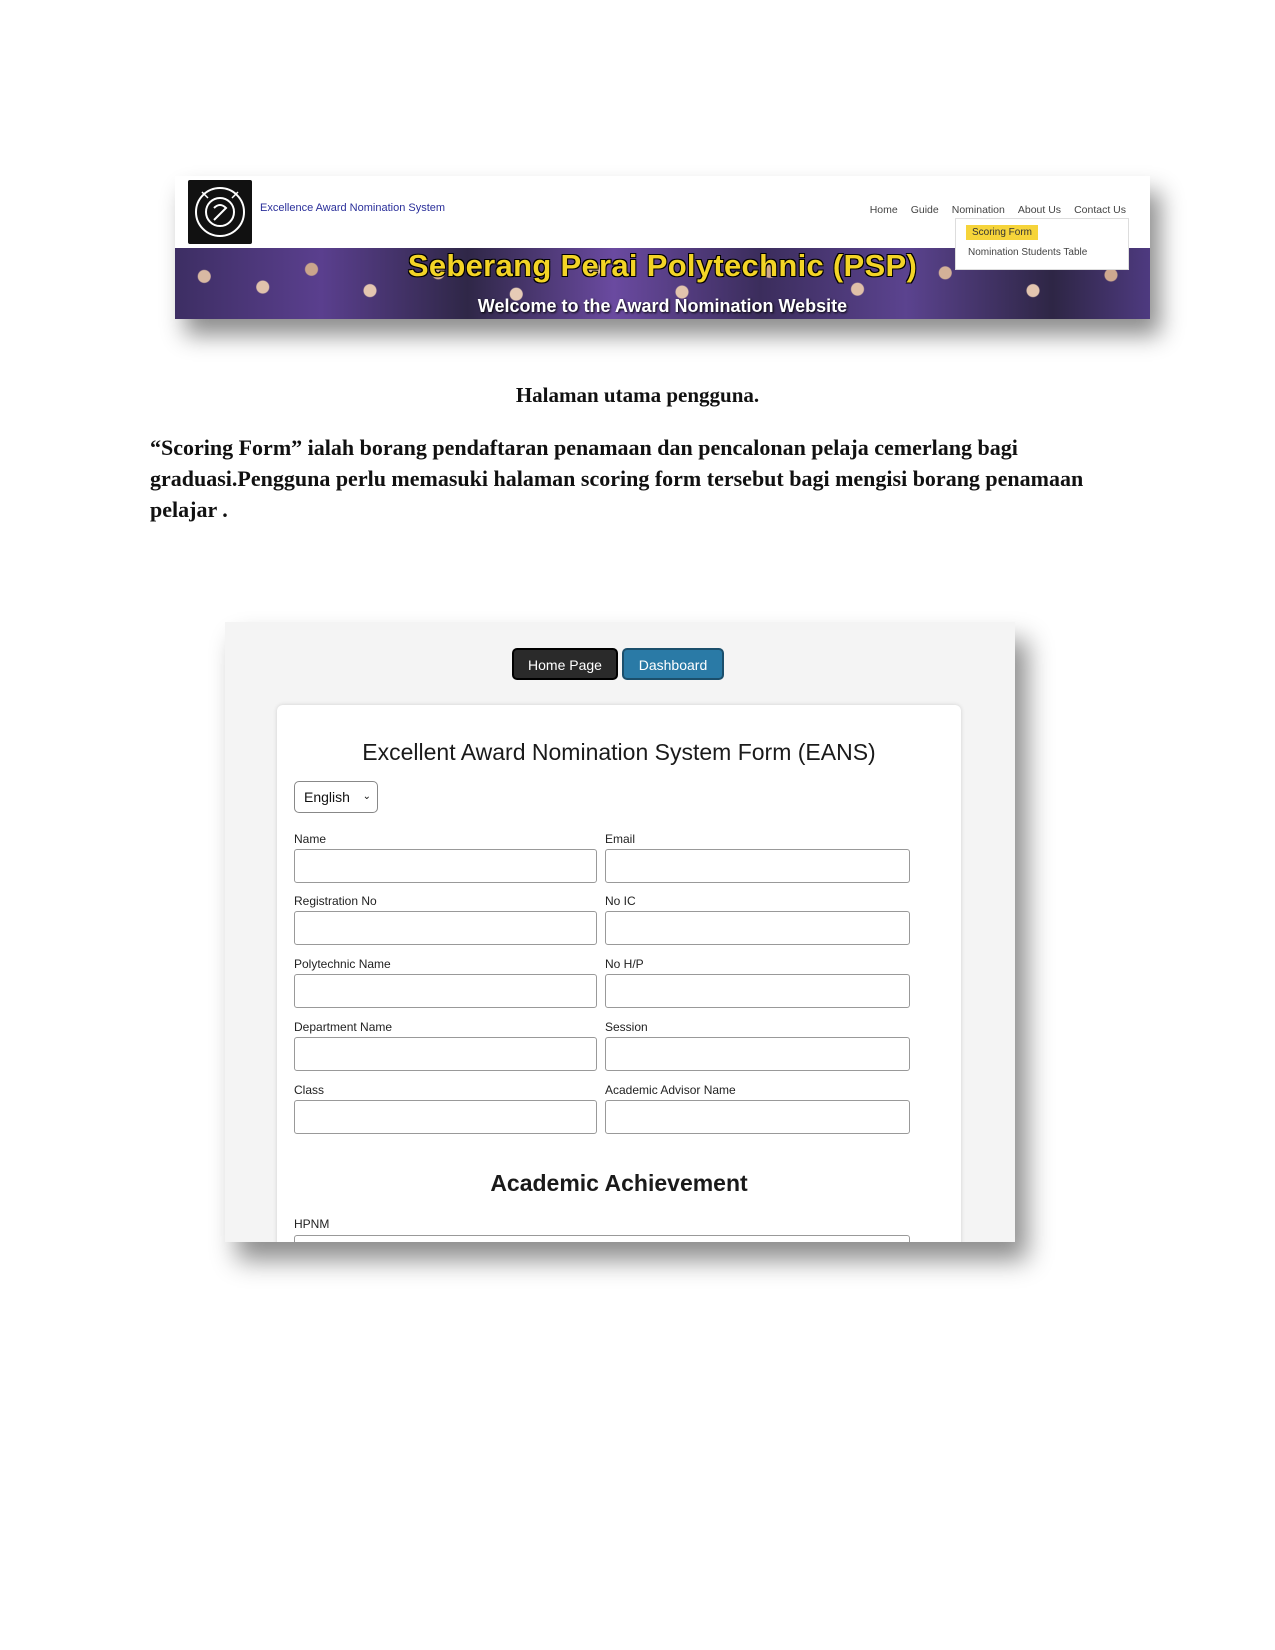  Describe the element at coordinates (1100, 210) in the screenshot. I see `nav-contact-us: Contact Us` at that location.